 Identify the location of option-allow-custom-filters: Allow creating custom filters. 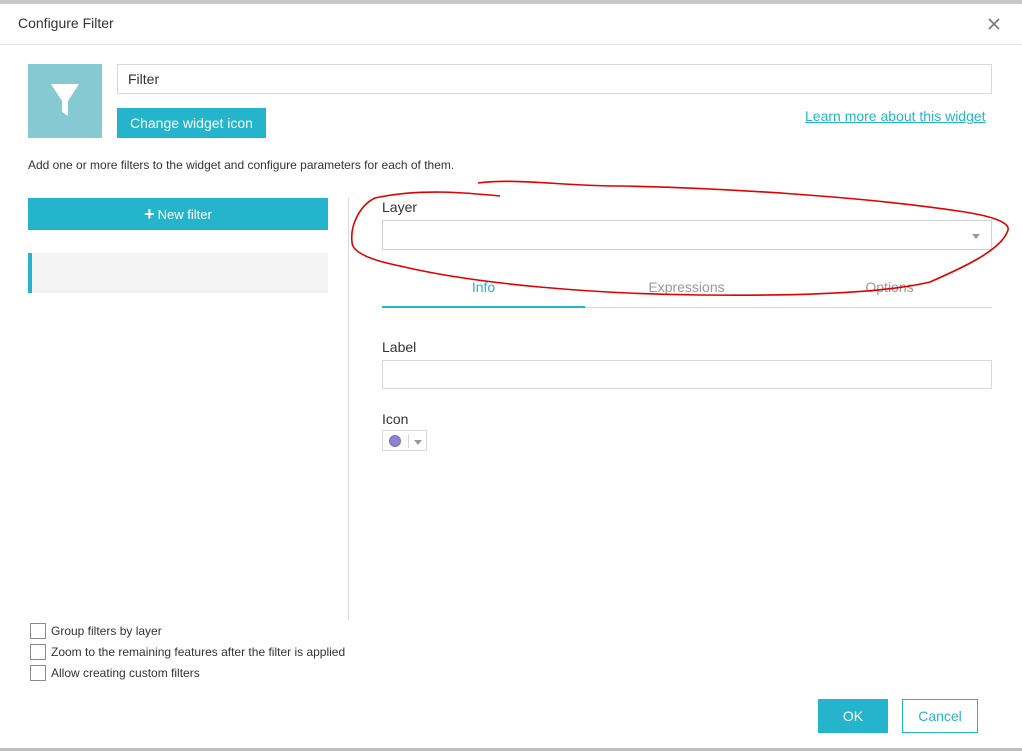
(115, 673).